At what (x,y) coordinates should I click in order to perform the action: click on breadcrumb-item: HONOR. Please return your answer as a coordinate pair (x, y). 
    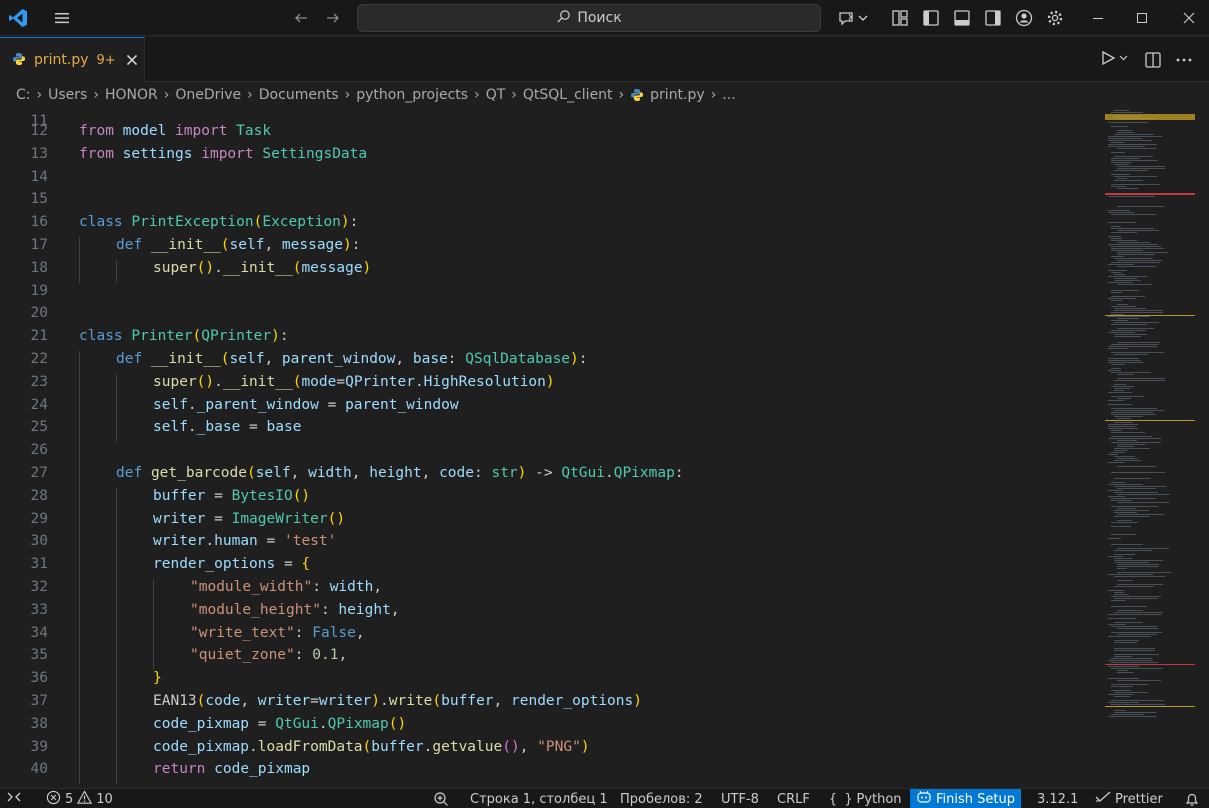
    Looking at the image, I should click on (131, 95).